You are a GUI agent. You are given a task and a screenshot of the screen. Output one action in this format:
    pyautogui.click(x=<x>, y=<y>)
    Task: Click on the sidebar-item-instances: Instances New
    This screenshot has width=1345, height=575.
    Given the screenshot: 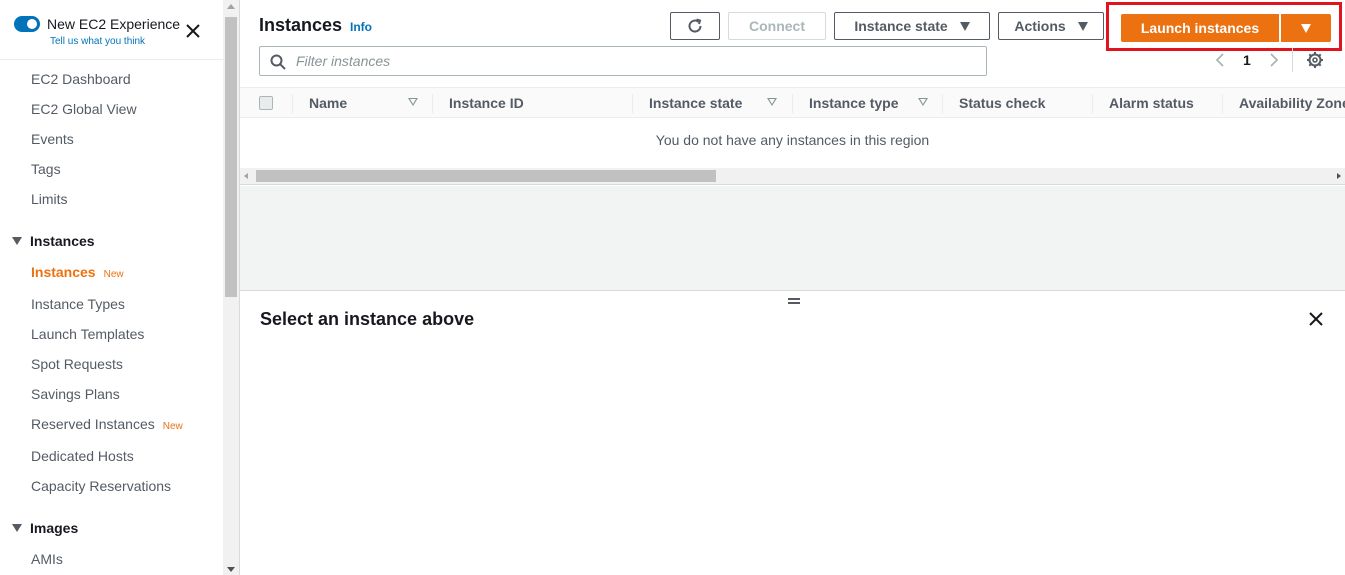 What is the action you would take?
    pyautogui.click(x=77, y=272)
    